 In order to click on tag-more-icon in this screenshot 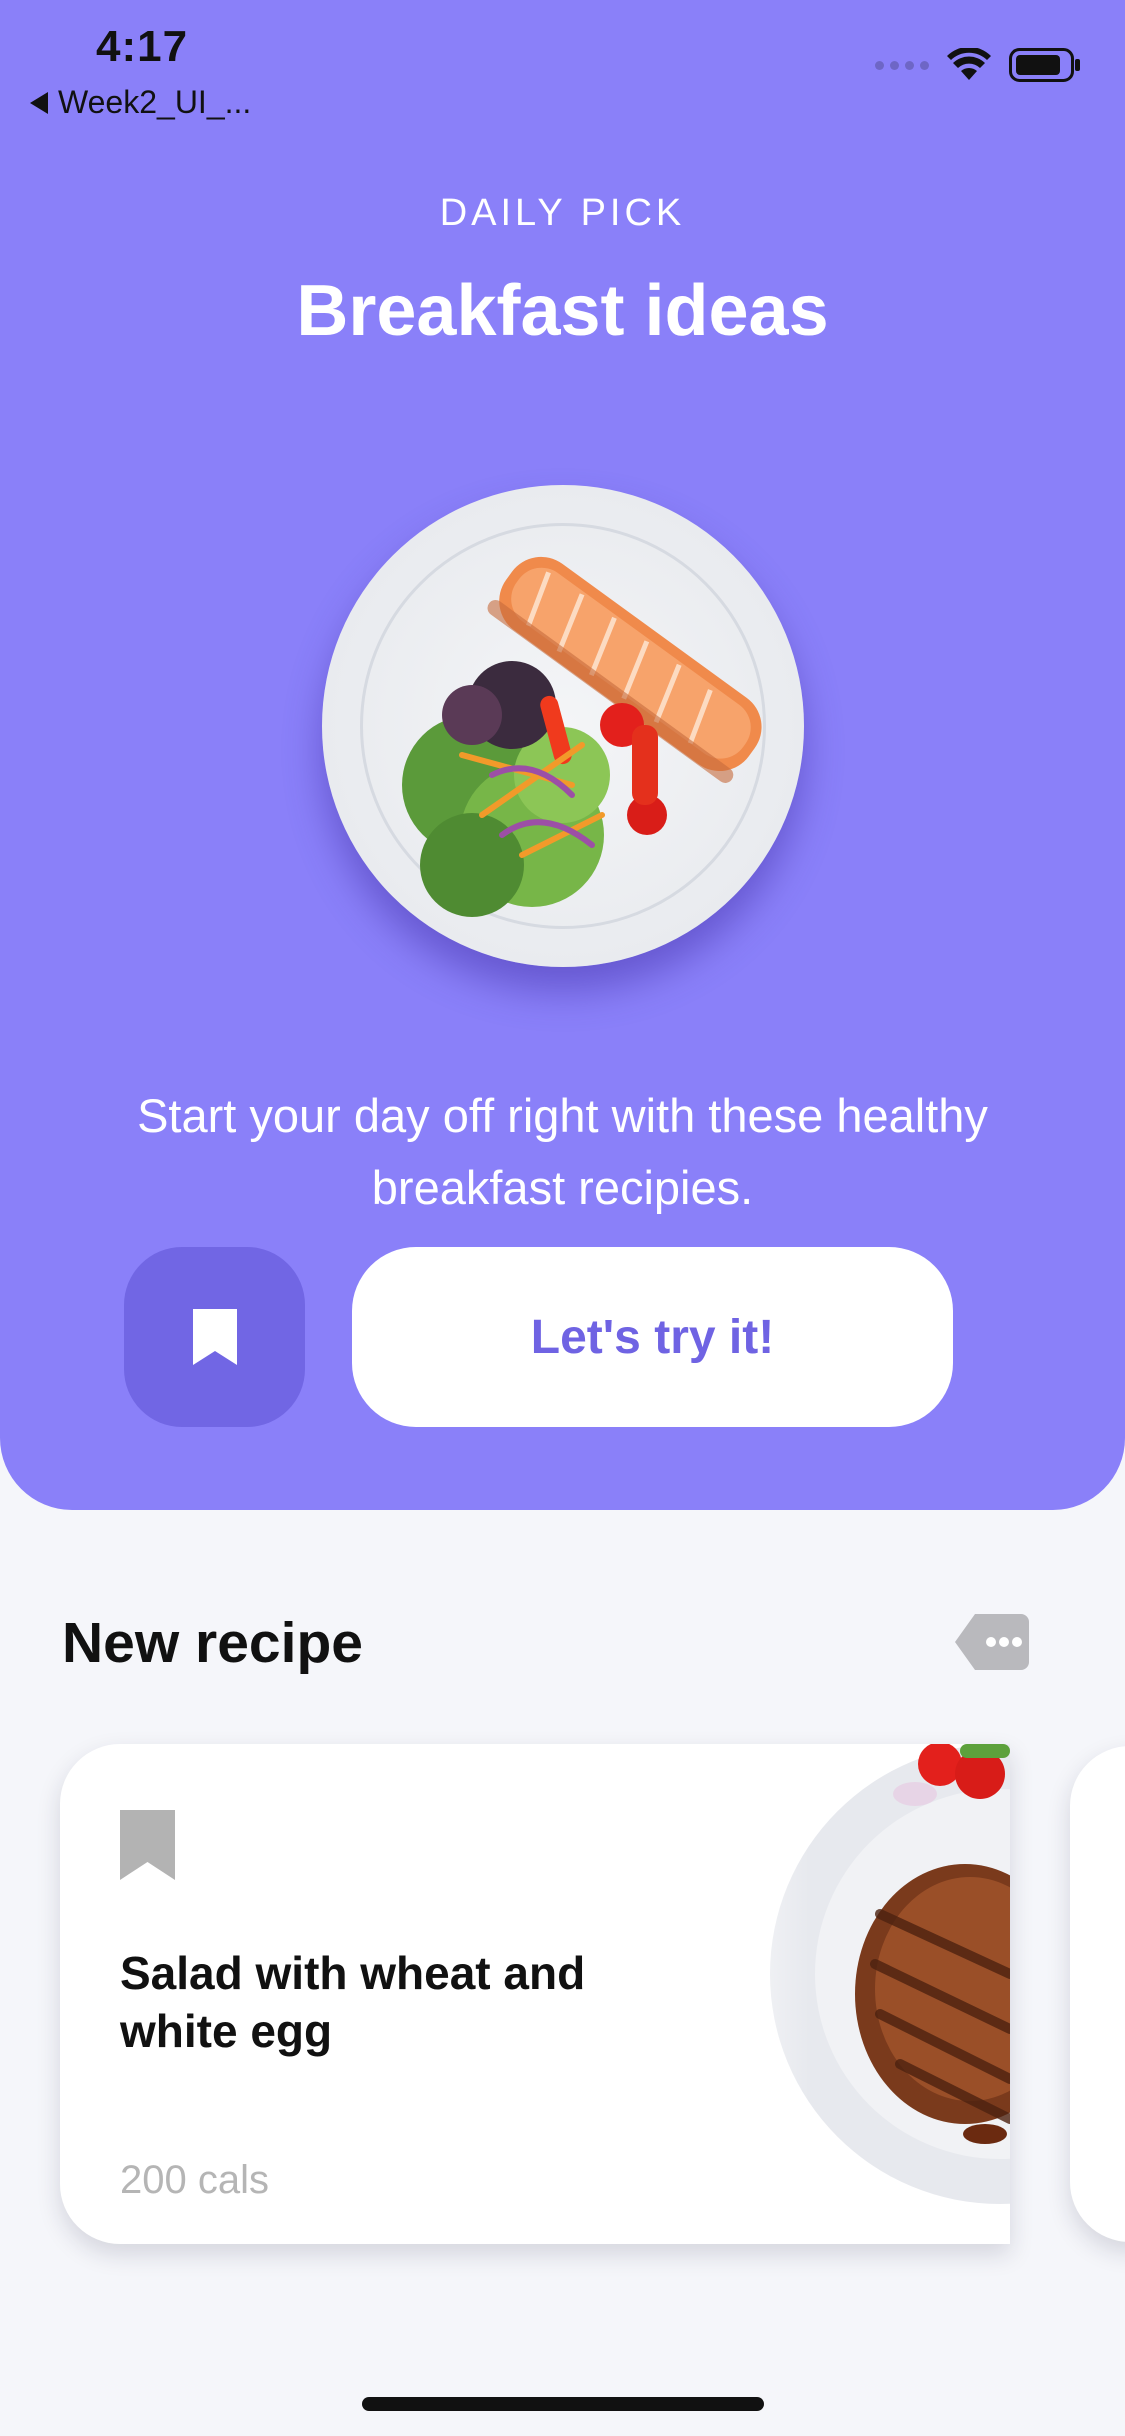, I will do `click(992, 1642)`.